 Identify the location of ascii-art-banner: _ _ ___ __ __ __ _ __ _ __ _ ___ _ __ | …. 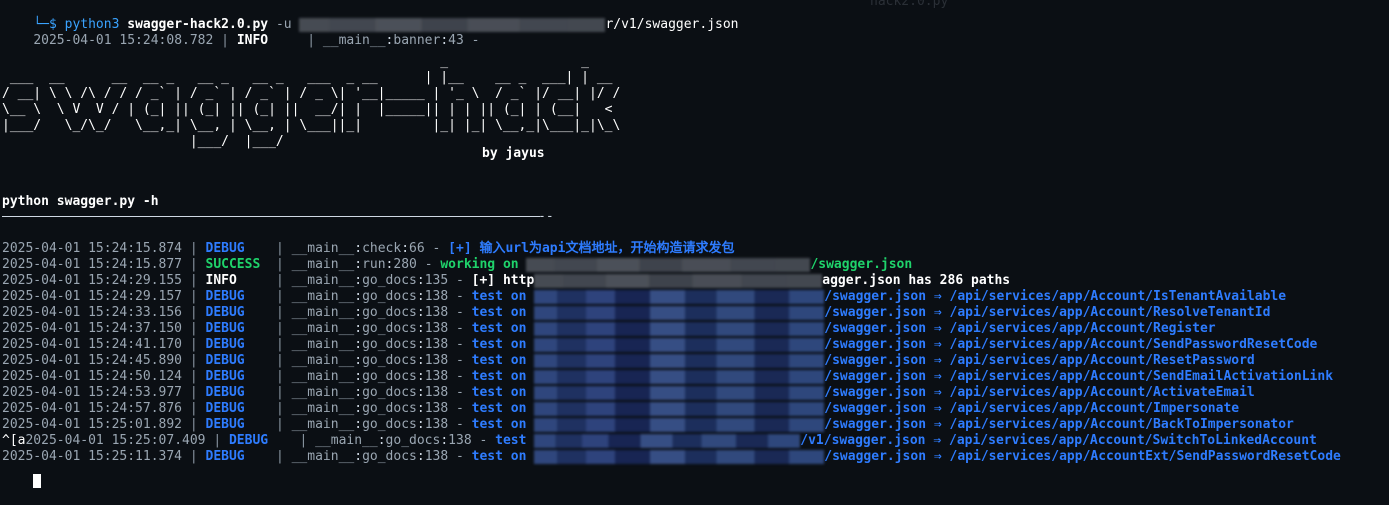
(311, 101).